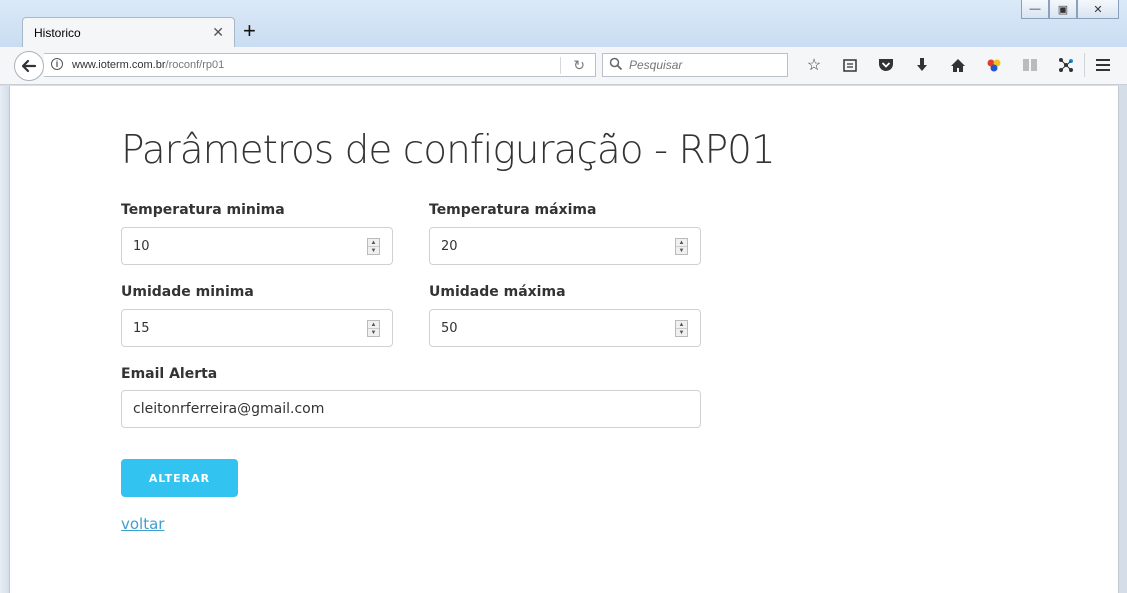  I want to click on url-text: www.ioterm.com.br/roconf/rp01, so click(148, 65).